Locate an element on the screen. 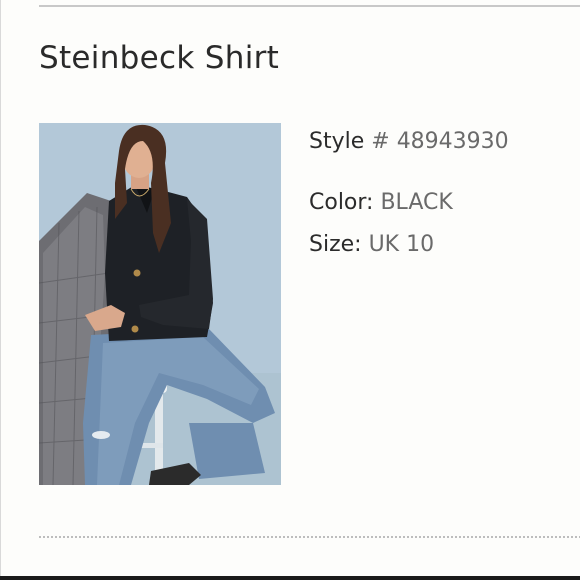  style-number: 48943930 is located at coordinates (452, 141).